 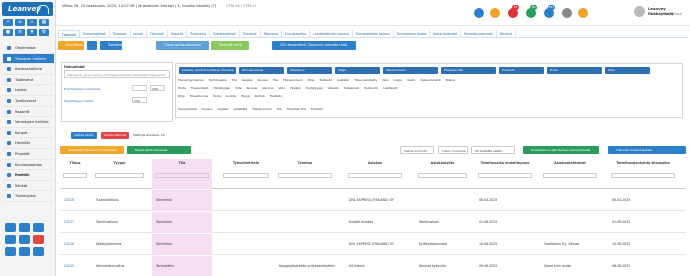 What do you see at coordinates (20, 22) in the screenshot?
I see `home-icon: ⌂` at bounding box center [20, 22].